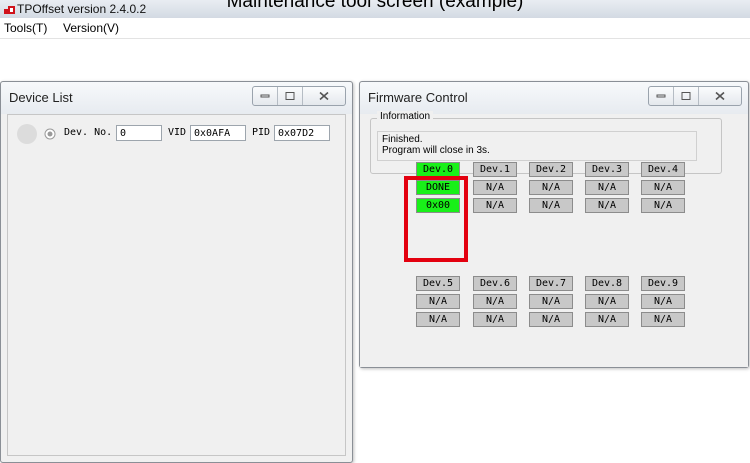 The width and height of the screenshot is (750, 463). I want to click on radio-button-icon, so click(50, 134).